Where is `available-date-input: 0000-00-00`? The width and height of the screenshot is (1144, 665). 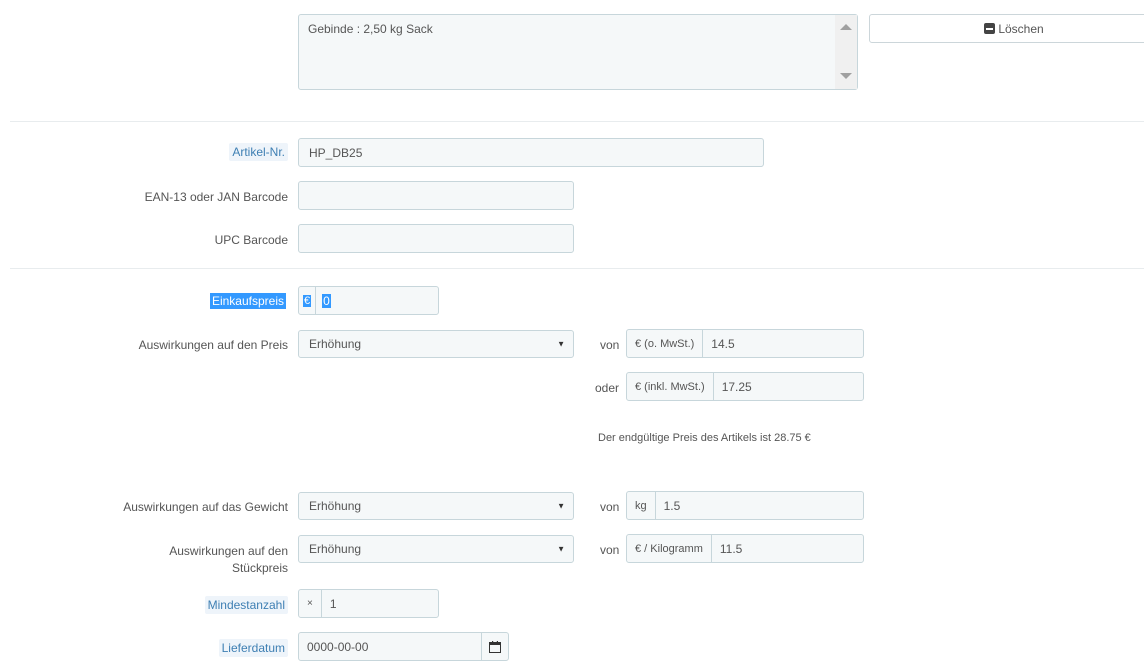
available-date-input: 0000-00-00 is located at coordinates (403, 646).